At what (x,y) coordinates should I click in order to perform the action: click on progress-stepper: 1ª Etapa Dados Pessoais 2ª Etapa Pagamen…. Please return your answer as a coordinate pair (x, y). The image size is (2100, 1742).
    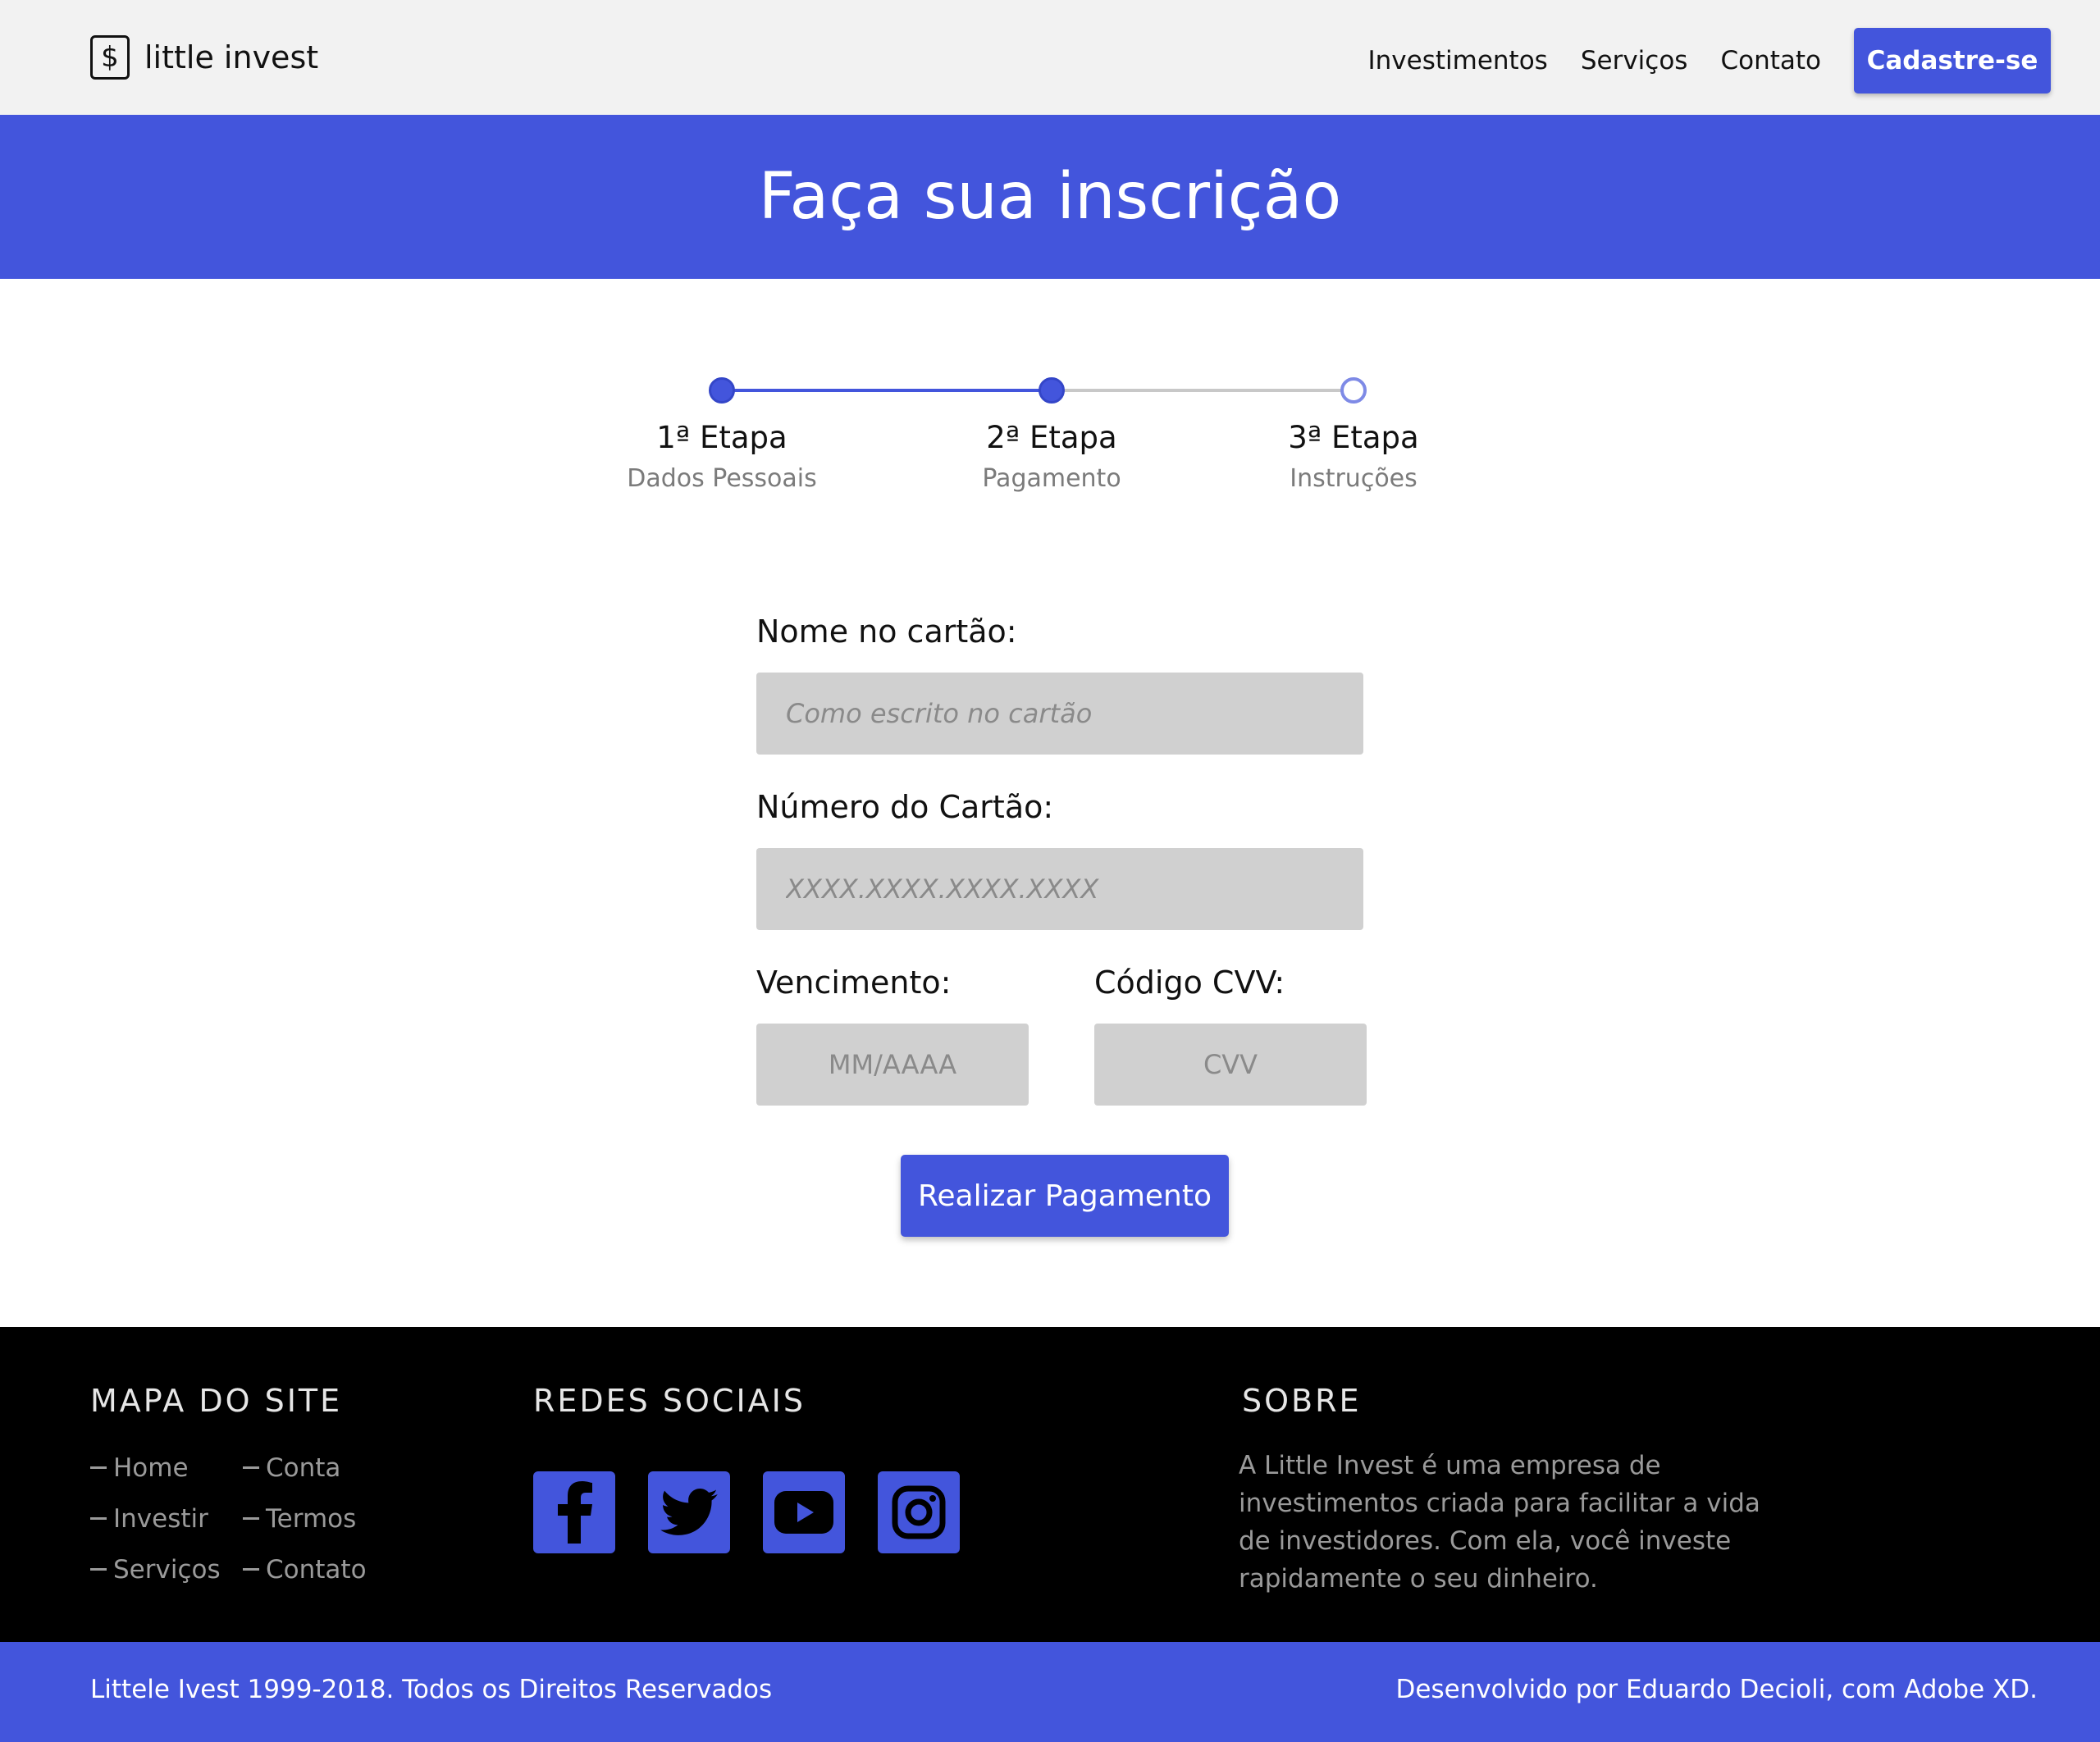
    Looking at the image, I should click on (1050, 443).